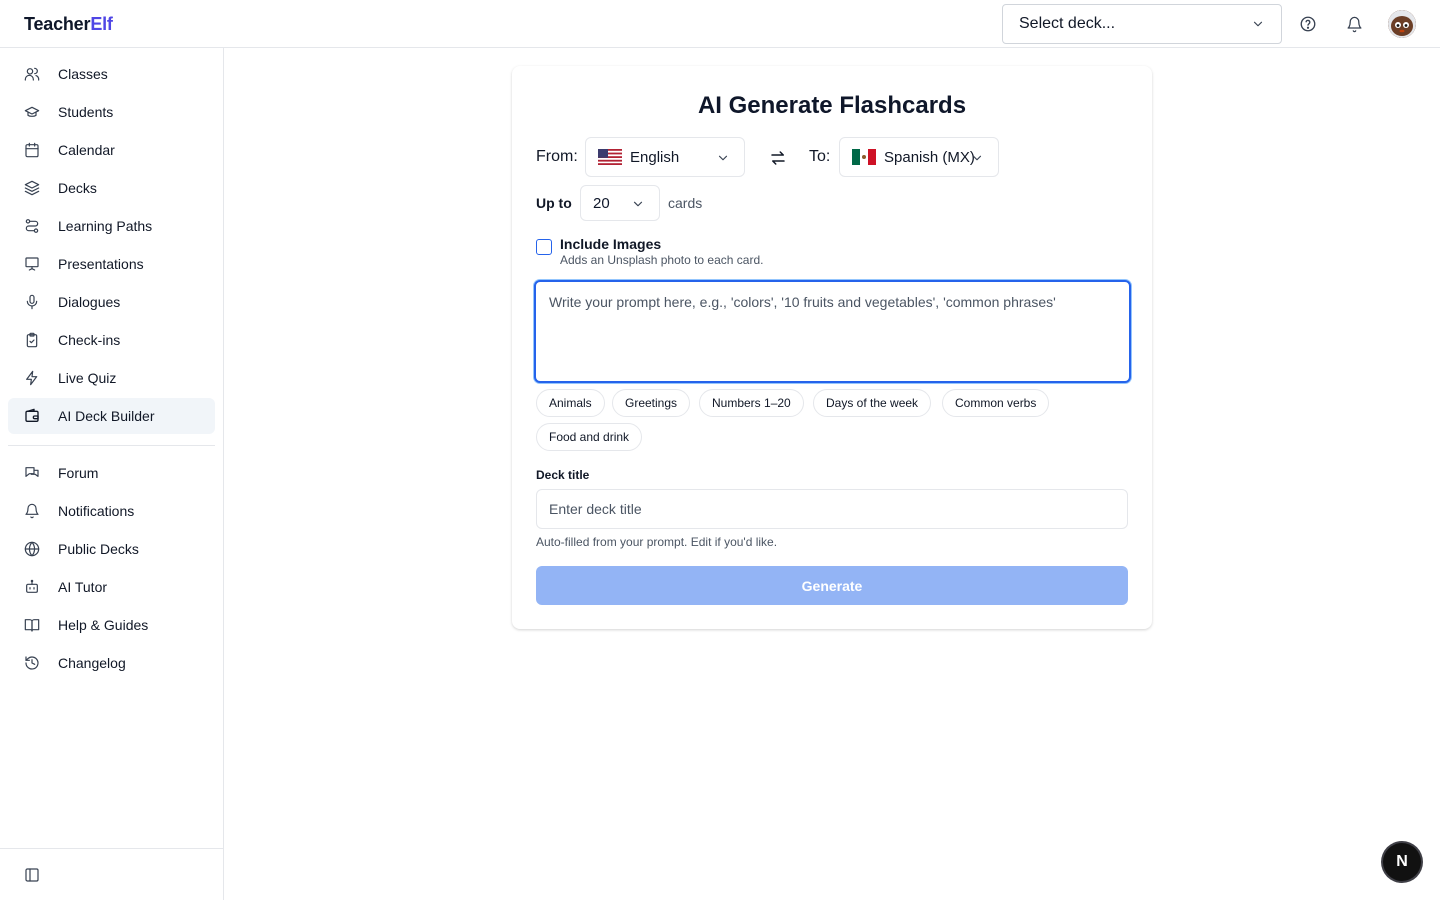 This screenshot has height=900, width=1440. Describe the element at coordinates (655, 157) in the screenshot. I see `from-language-value: English` at that location.